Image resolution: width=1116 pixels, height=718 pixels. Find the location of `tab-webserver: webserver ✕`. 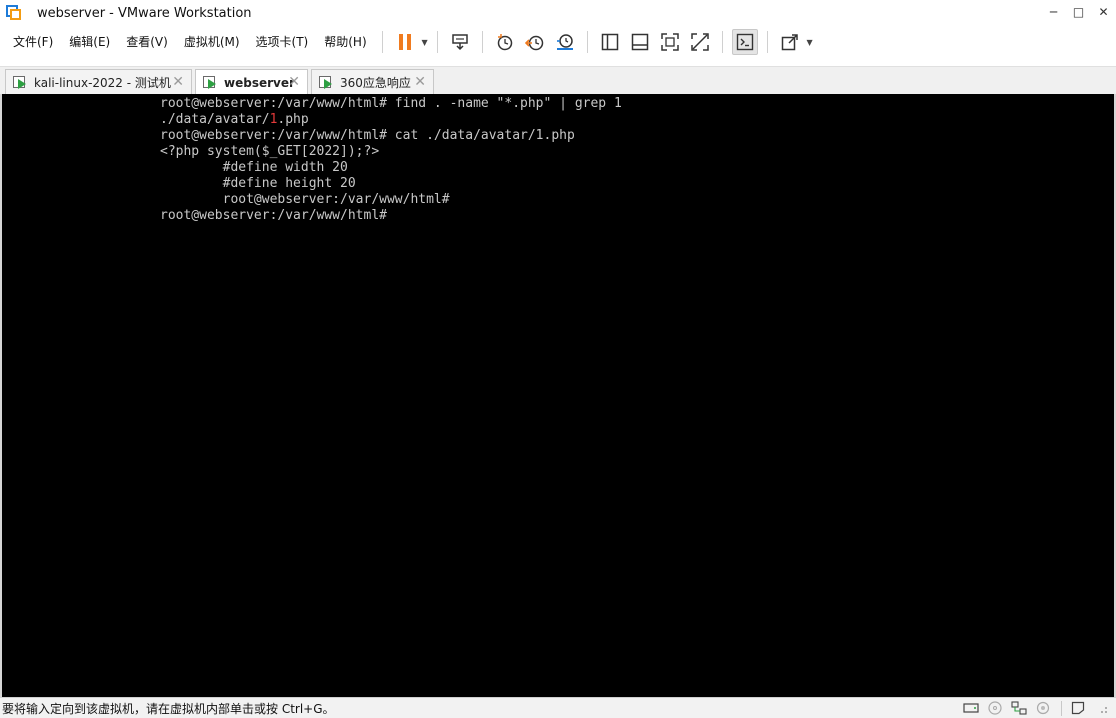

tab-webserver: webserver ✕ is located at coordinates (251, 82).